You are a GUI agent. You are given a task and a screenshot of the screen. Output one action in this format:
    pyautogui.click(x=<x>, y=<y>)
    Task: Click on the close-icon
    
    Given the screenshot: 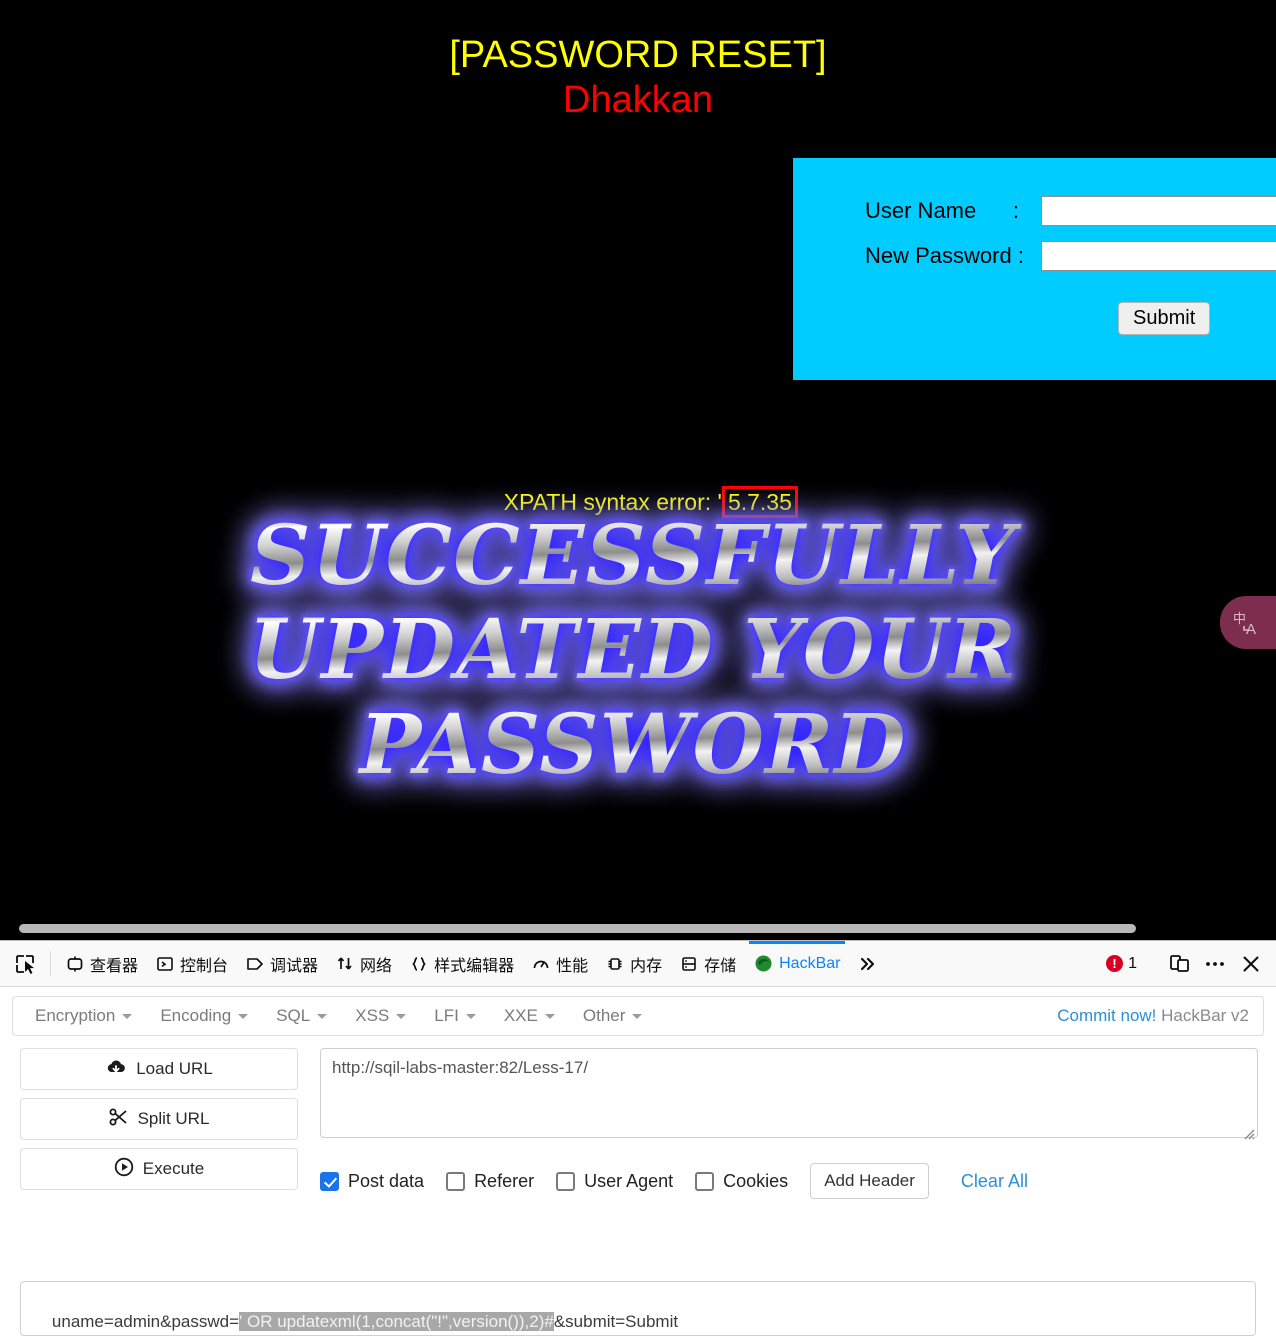 What is the action you would take?
    pyautogui.click(x=1251, y=963)
    